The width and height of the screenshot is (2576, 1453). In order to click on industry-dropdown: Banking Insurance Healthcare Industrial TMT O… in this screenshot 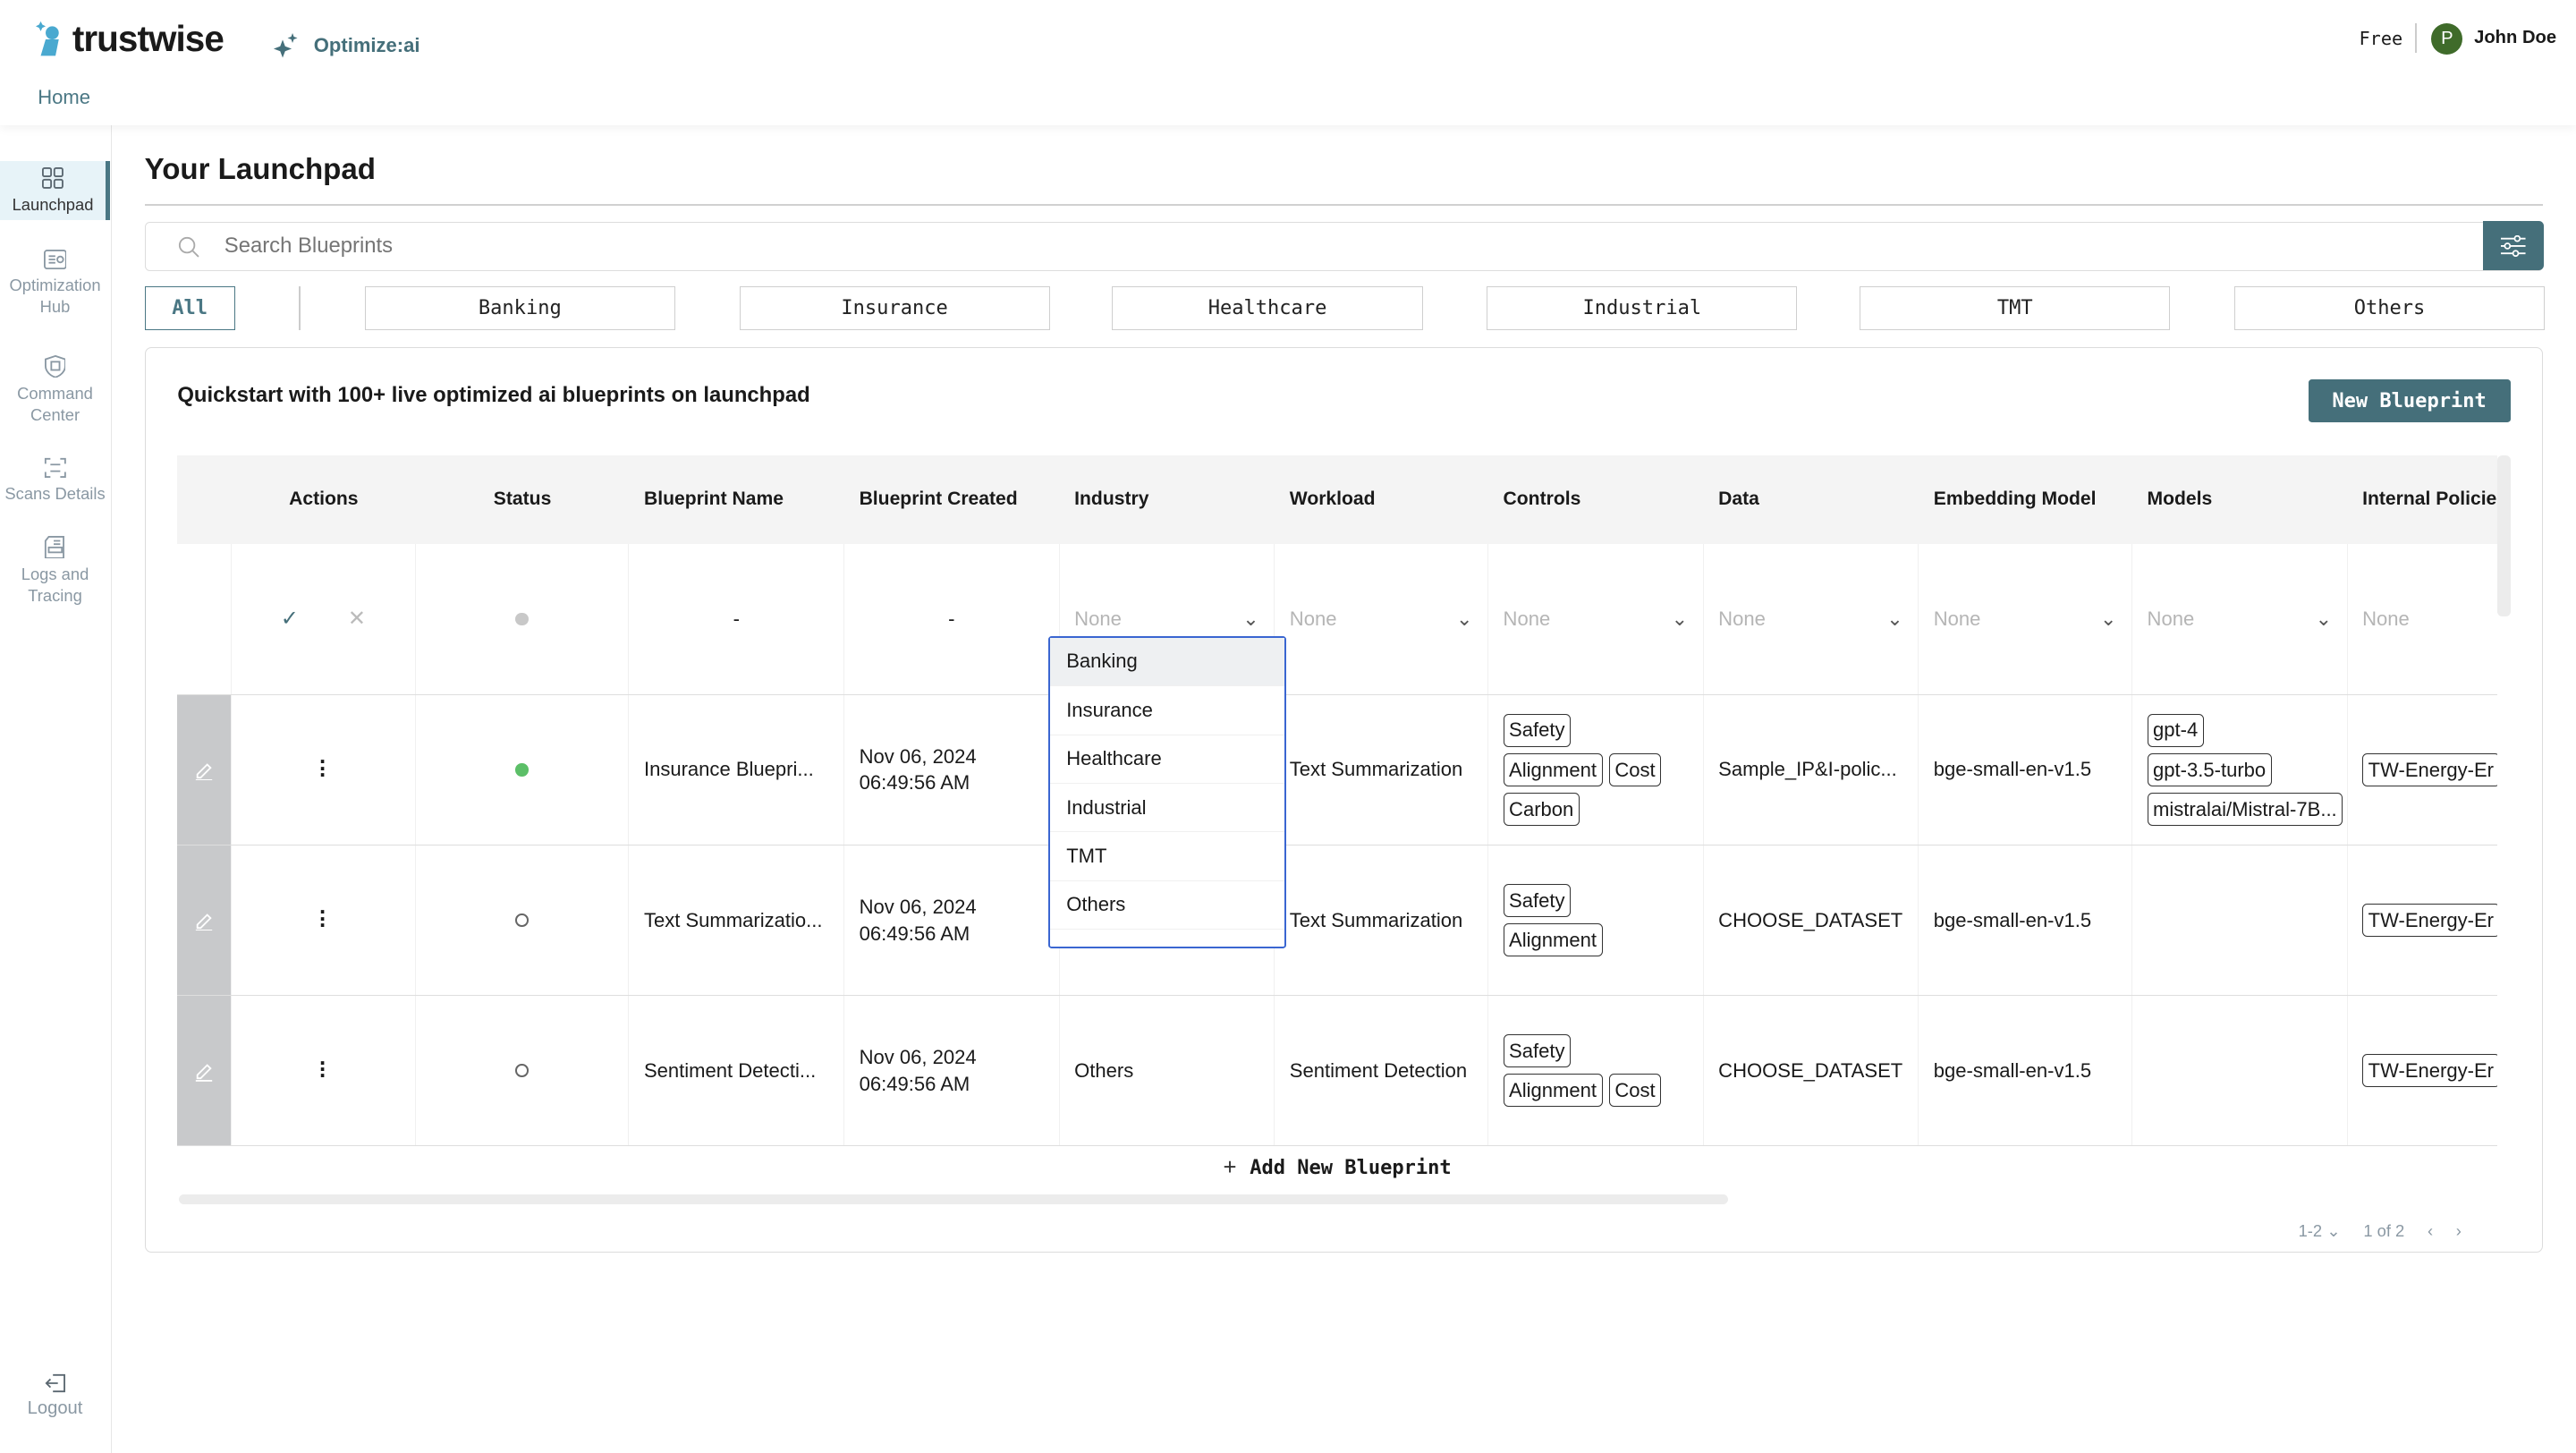, I will do `click(1167, 791)`.